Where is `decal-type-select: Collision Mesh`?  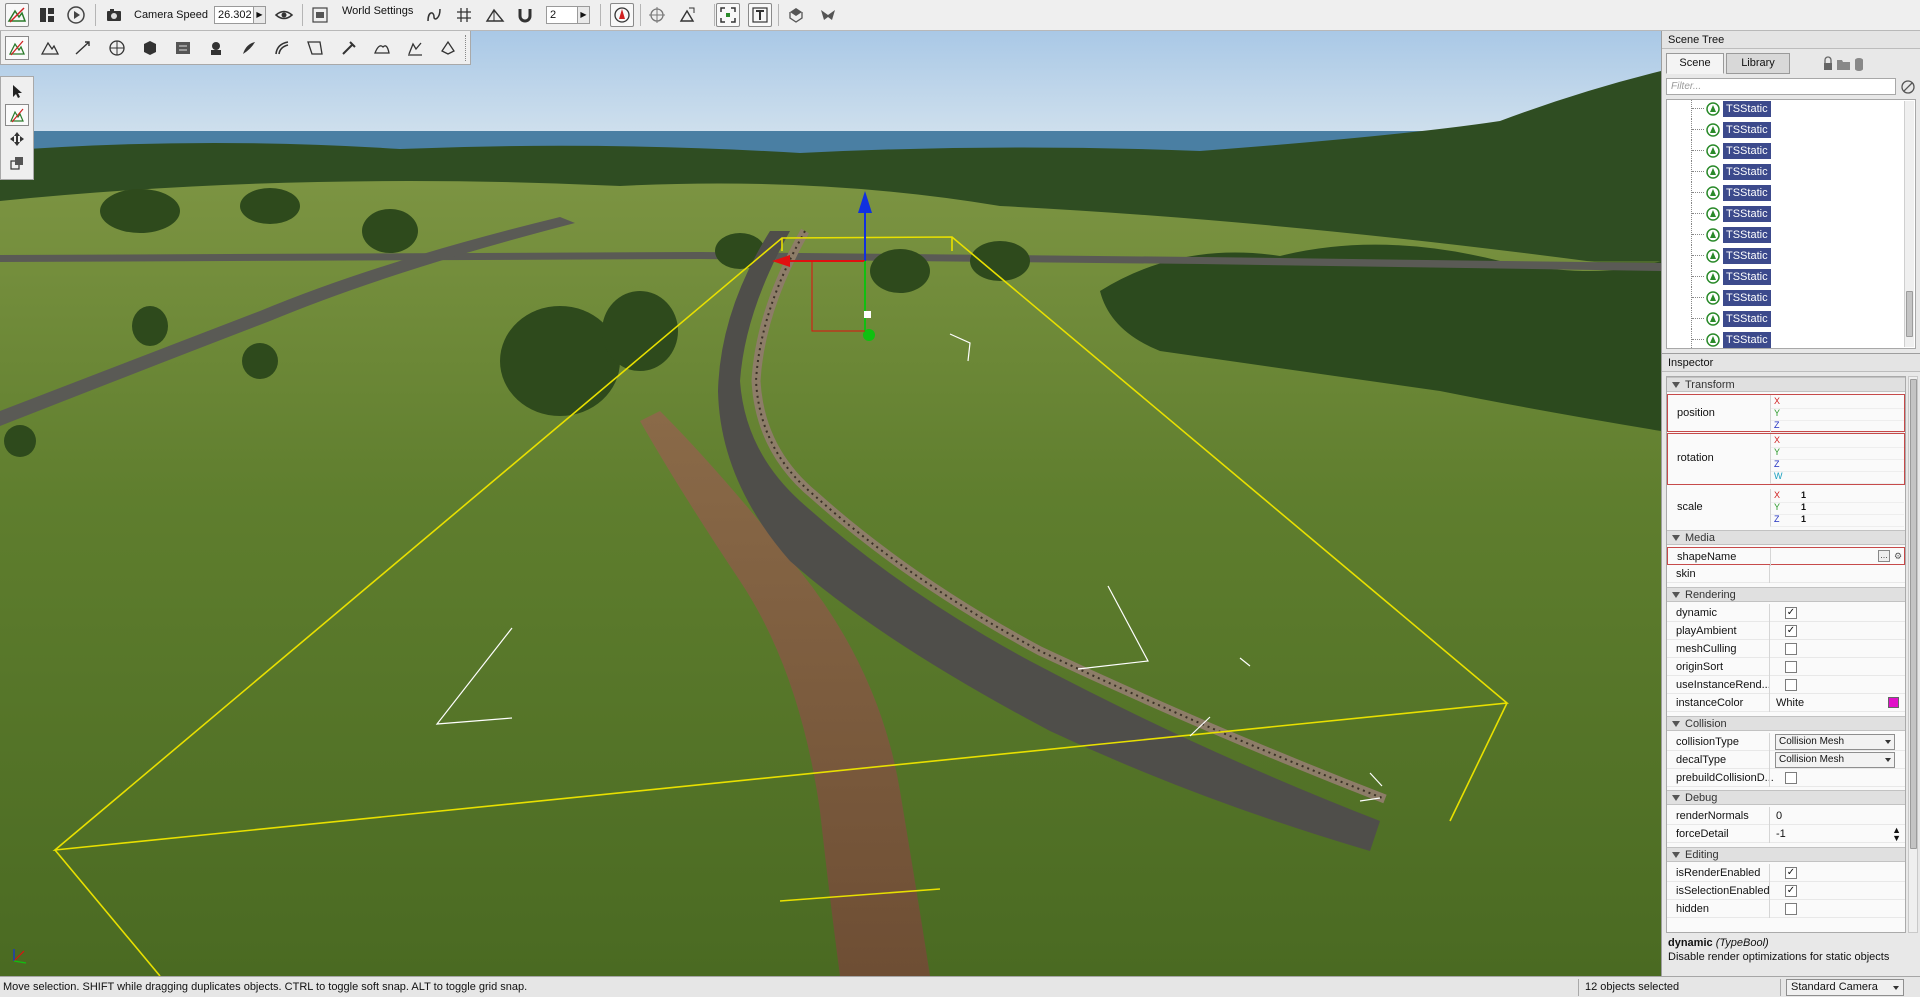
decal-type-select: Collision Mesh is located at coordinates (1835, 760).